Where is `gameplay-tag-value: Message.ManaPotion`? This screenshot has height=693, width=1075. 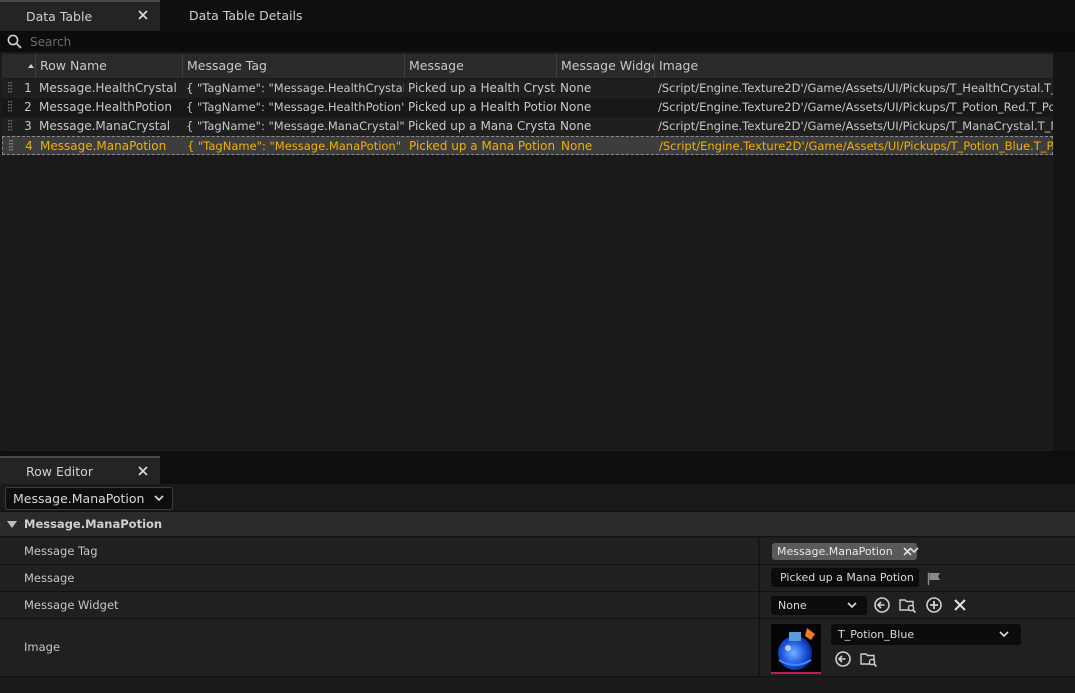 gameplay-tag-value: Message.ManaPotion is located at coordinates (835, 551).